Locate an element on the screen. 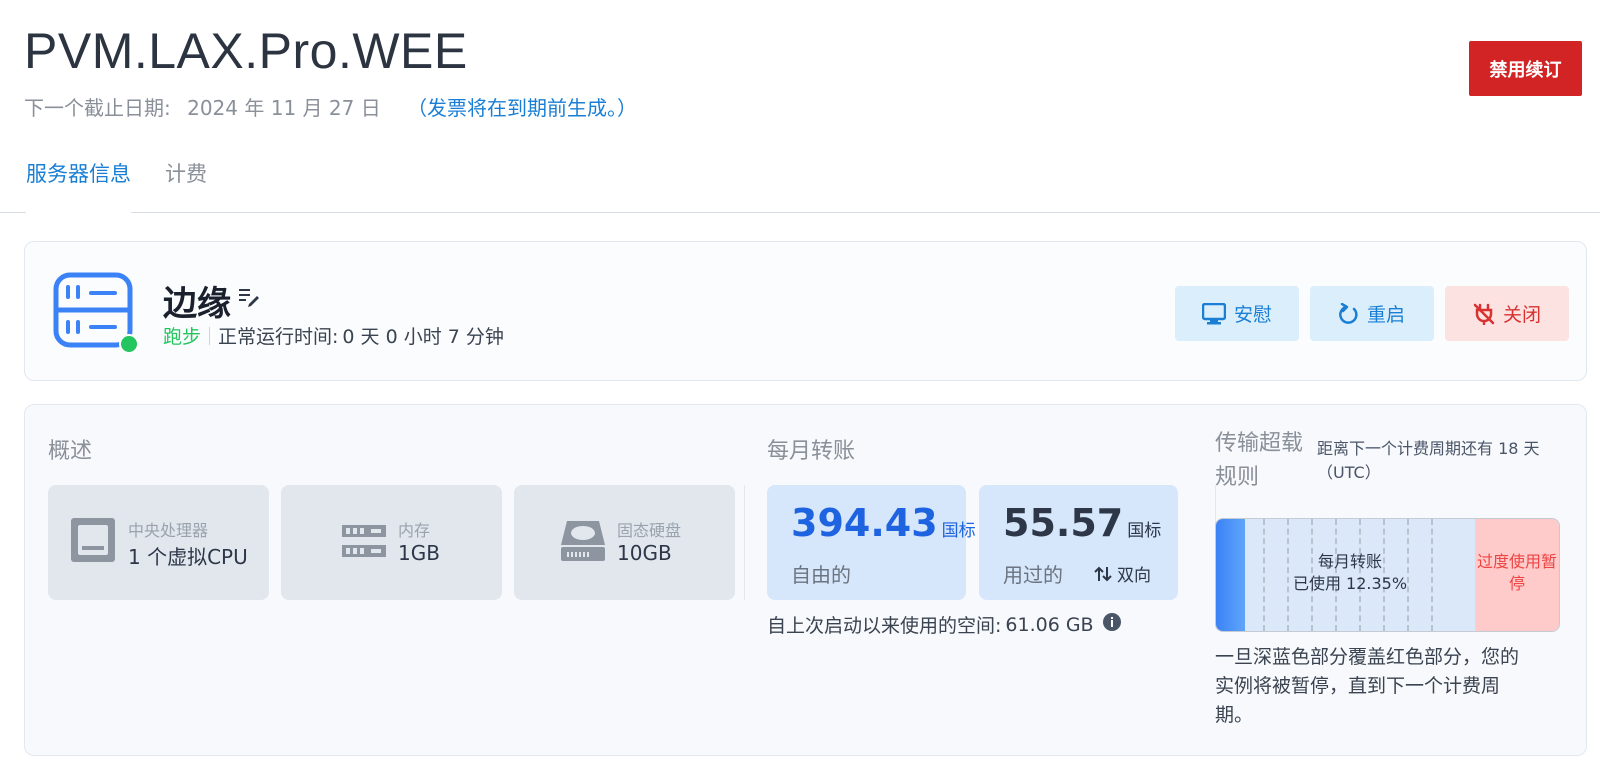 The height and width of the screenshot is (769, 1600). usage-bar-percent: 已使用 12.35% is located at coordinates (1350, 583).